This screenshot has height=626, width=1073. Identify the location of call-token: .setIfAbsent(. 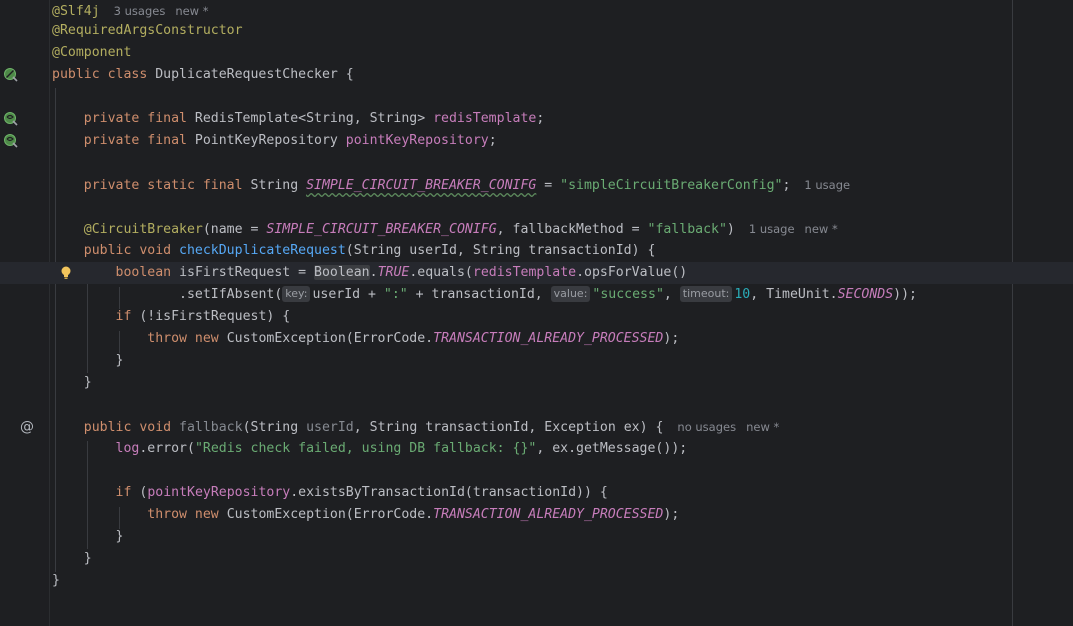
(231, 294).